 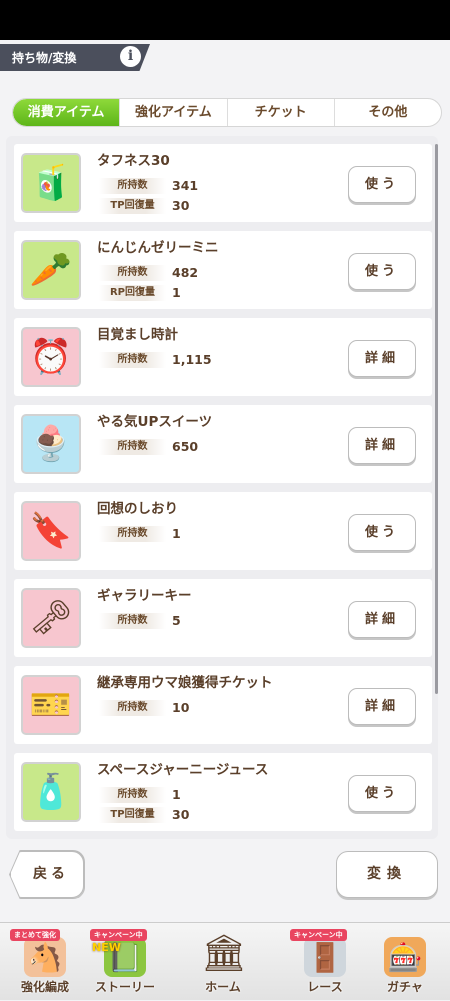 I want to click on tp-drink-icon: 🧃, so click(x=51, y=183).